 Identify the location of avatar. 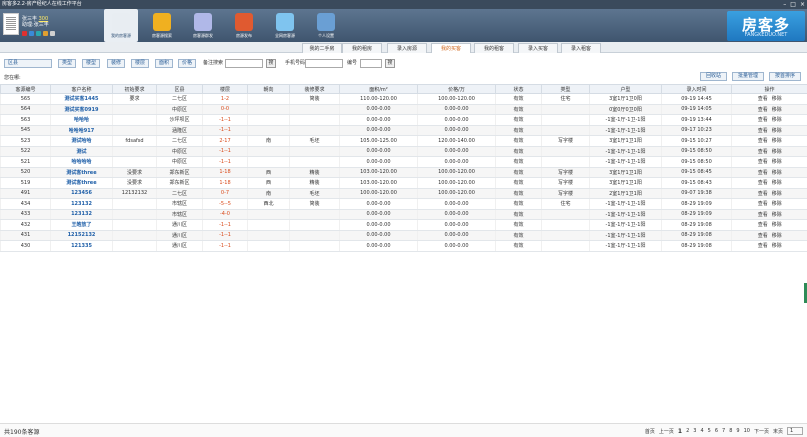
(11, 24).